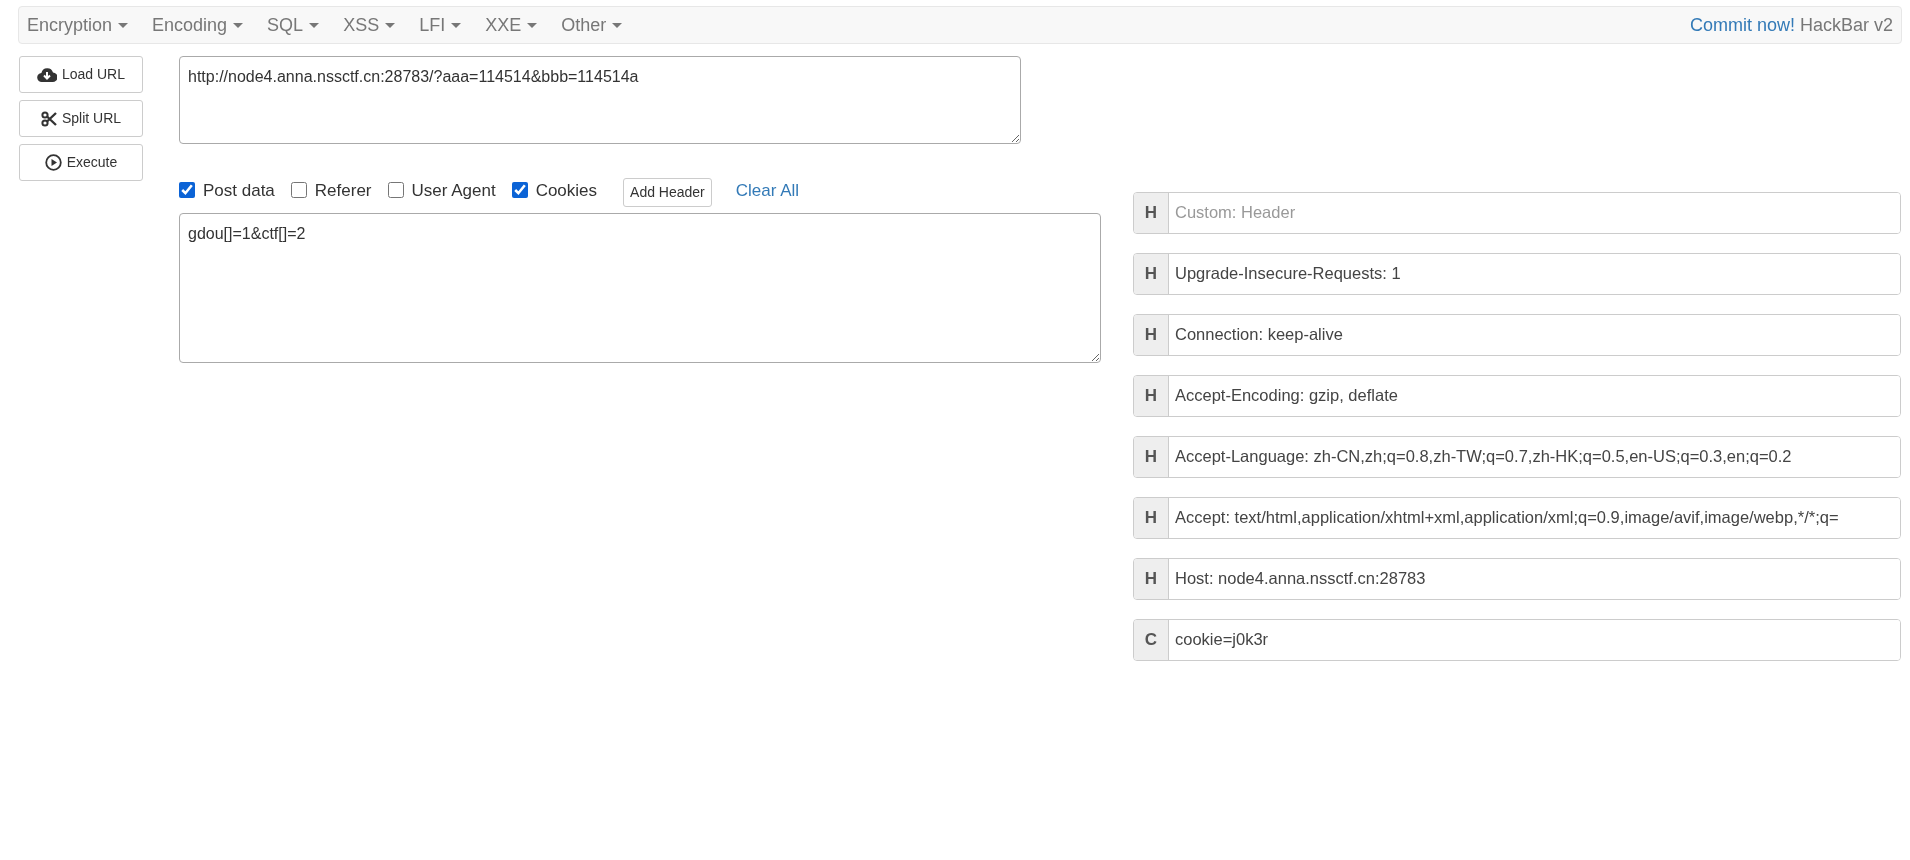 This screenshot has width=1910, height=860. What do you see at coordinates (203, 25) in the screenshot?
I see `menu-dropdown: Encoding` at bounding box center [203, 25].